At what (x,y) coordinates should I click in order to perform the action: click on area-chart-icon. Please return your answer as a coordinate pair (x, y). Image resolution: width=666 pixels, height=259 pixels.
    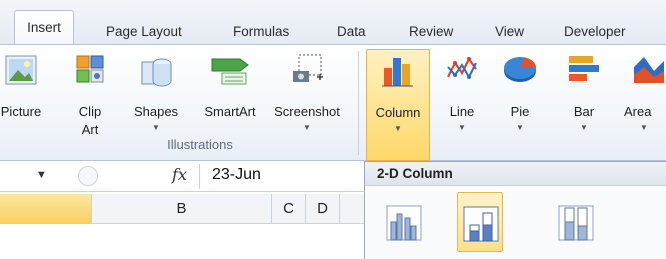
    Looking at the image, I should click on (649, 70).